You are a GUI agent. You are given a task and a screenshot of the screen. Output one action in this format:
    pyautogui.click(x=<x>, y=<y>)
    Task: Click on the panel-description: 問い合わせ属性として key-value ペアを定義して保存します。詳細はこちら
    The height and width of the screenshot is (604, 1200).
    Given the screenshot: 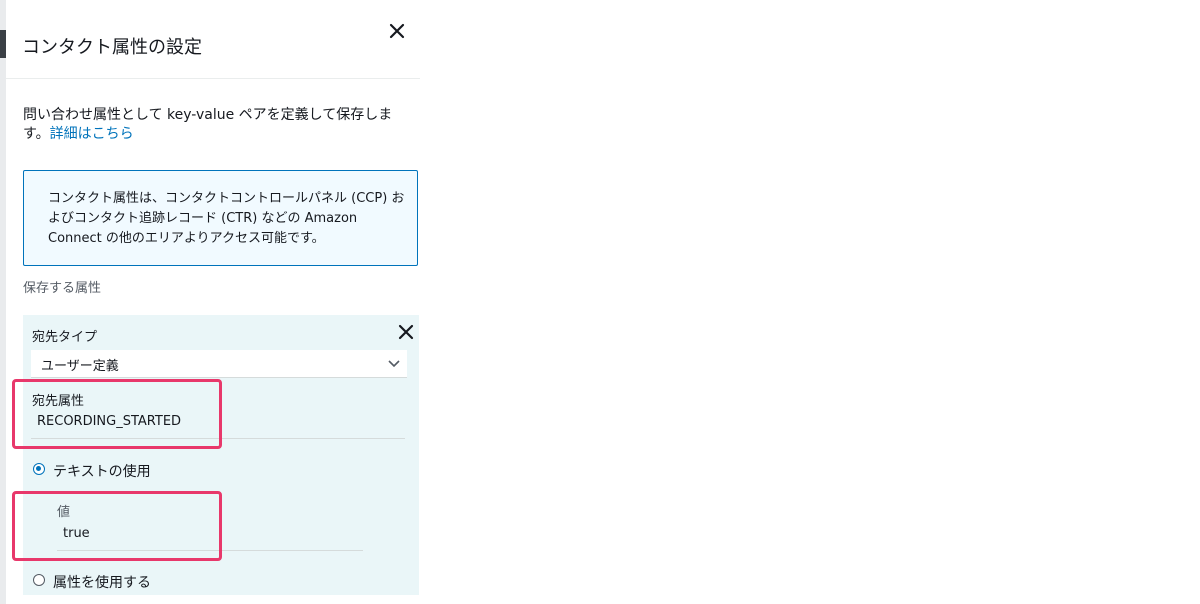 What is the action you would take?
    pyautogui.click(x=213, y=125)
    